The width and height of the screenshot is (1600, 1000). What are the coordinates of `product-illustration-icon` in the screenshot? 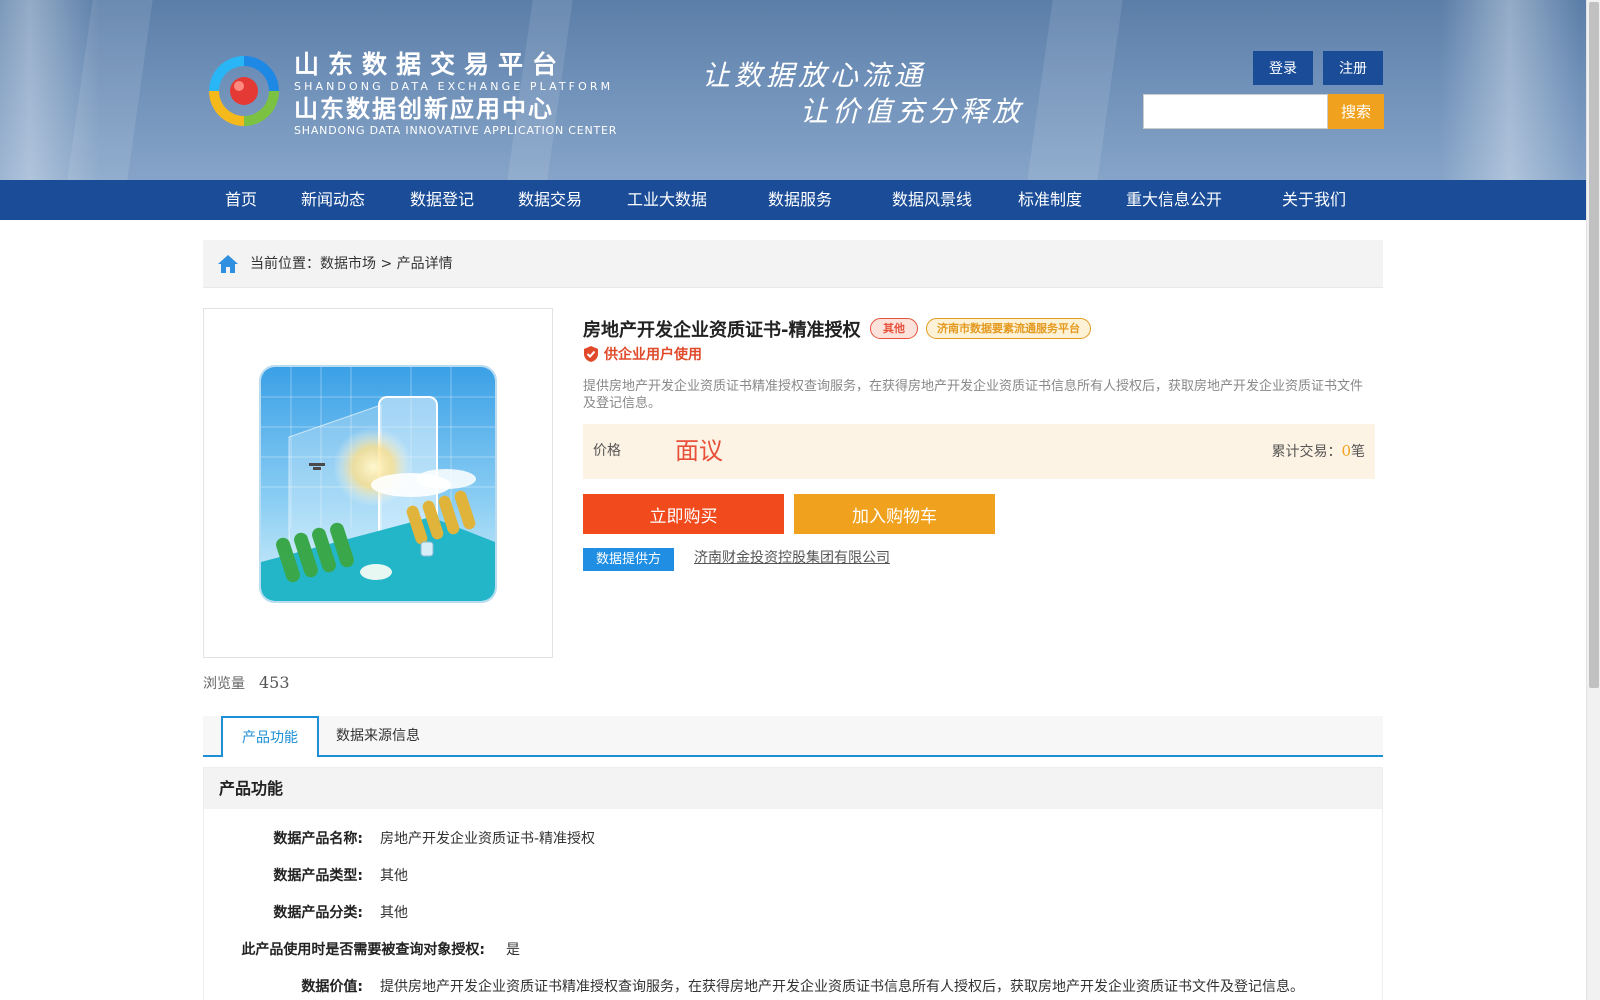 It's located at (378, 484).